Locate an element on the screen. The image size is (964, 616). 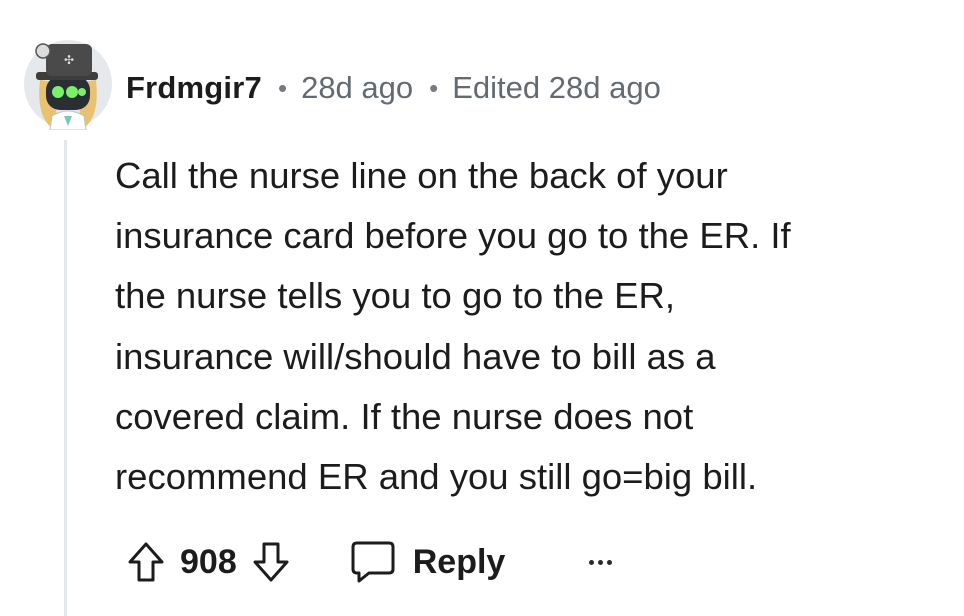
username-link: Frdmgir7 is located at coordinates (194, 88).